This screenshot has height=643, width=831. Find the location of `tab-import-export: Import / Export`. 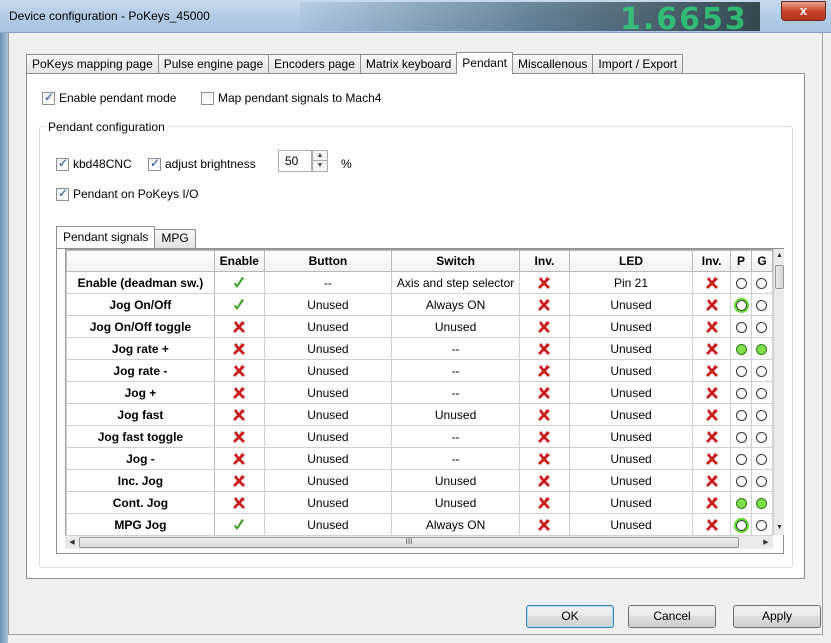

tab-import-export: Import / Export is located at coordinates (638, 64).